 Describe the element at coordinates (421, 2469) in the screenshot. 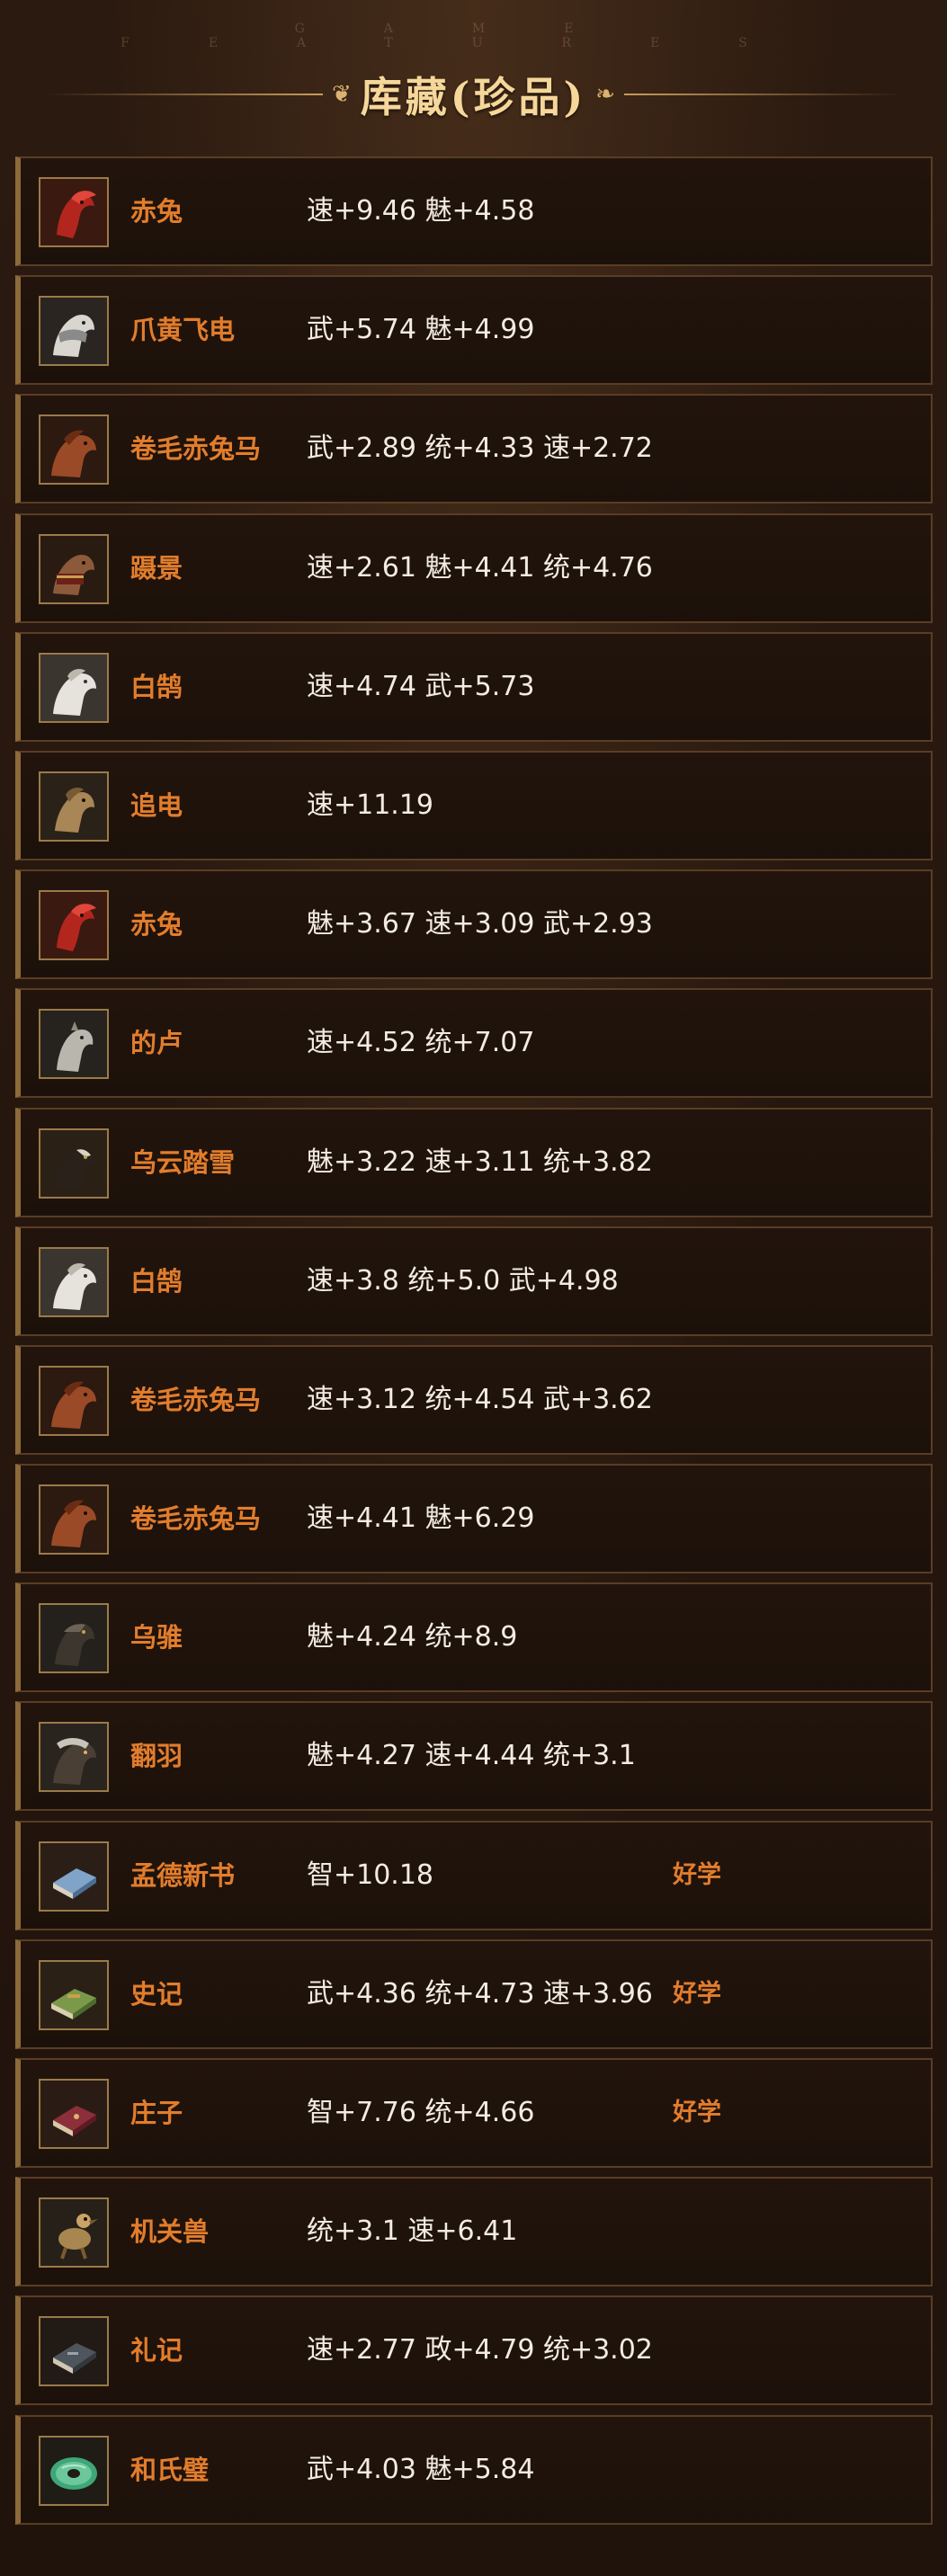

I see `treasure-stats: 武+4.03 魅+5.84` at that location.